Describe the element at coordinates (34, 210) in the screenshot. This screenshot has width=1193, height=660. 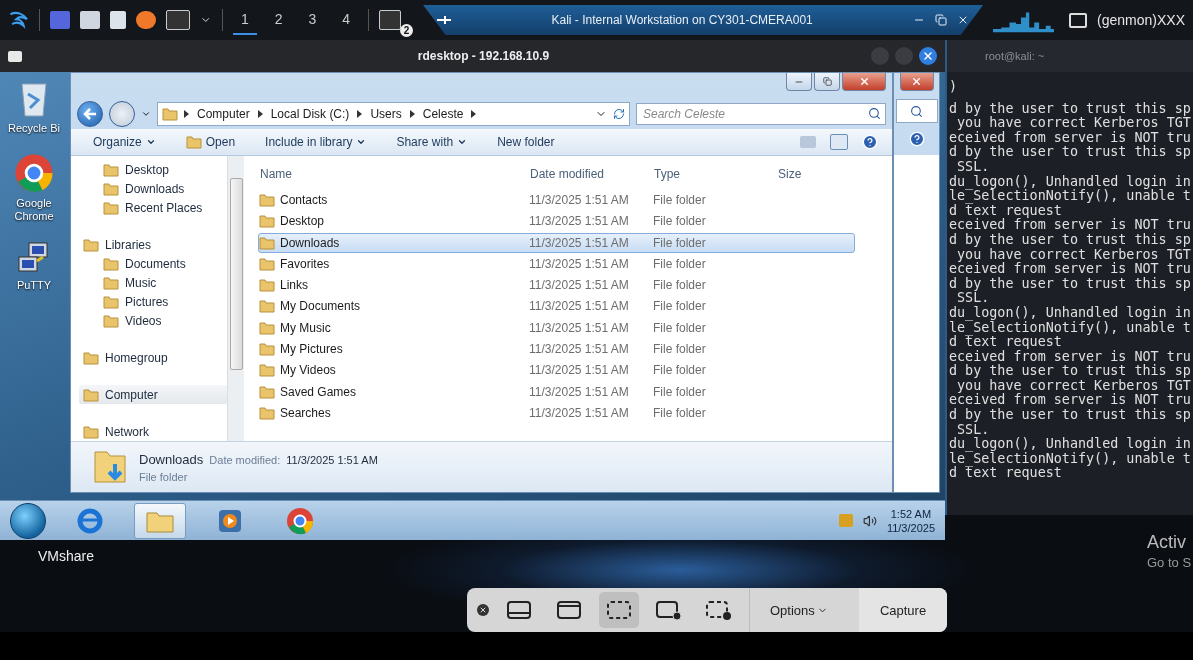
I see `desktop-icon-label: Google Chrome` at that location.